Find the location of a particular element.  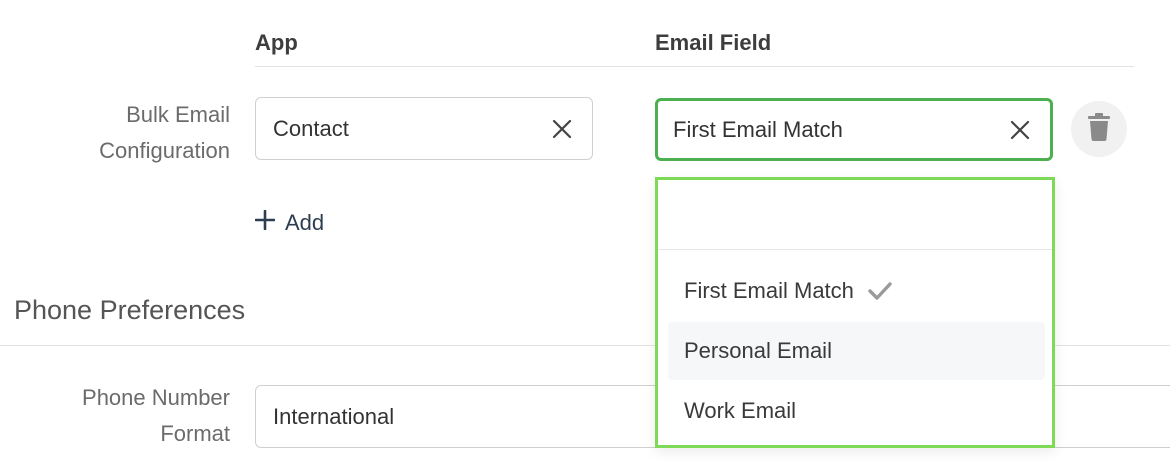

option-label: First Email Match is located at coordinates (769, 290).